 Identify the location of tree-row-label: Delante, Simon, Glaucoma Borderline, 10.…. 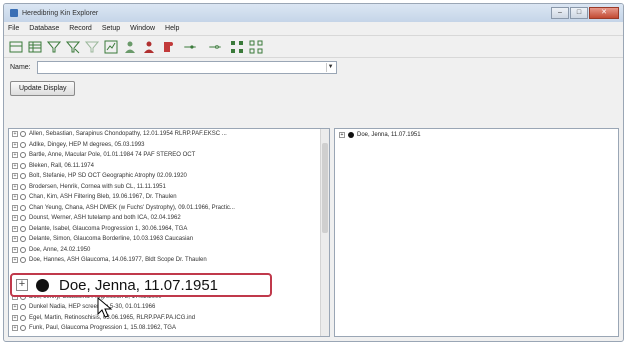
(111, 239).